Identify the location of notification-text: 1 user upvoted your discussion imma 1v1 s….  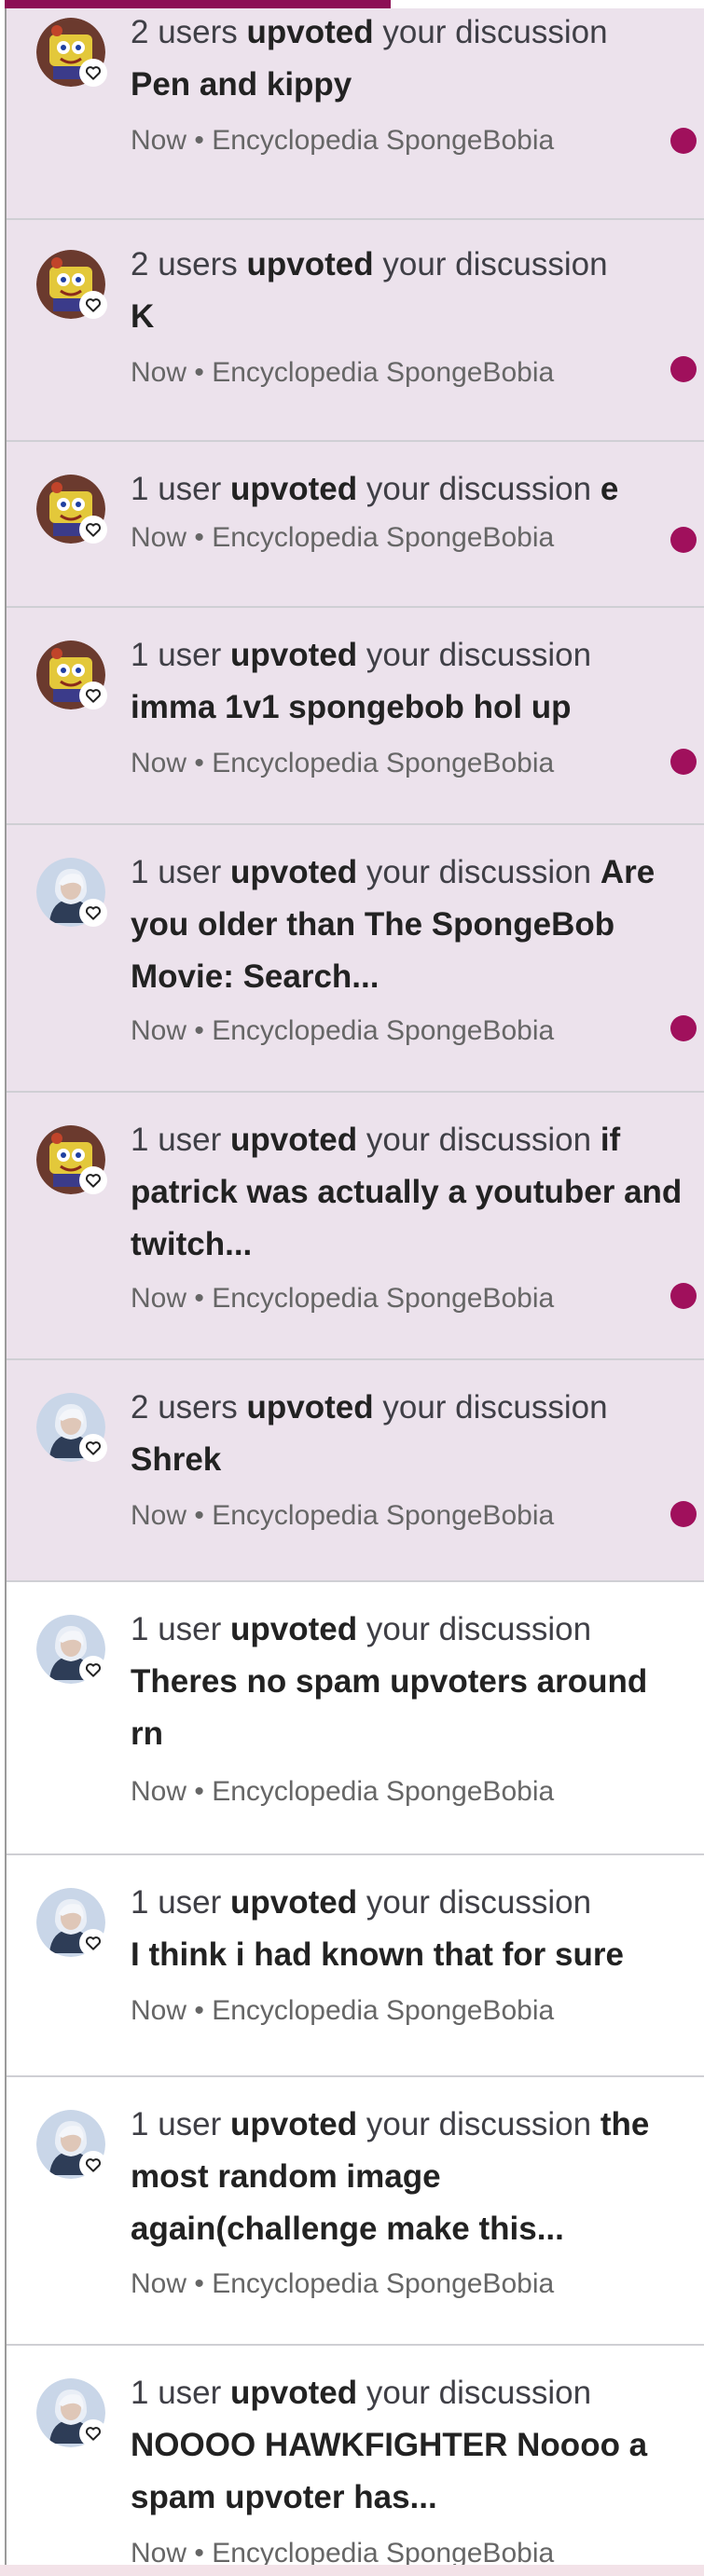
(409, 681).